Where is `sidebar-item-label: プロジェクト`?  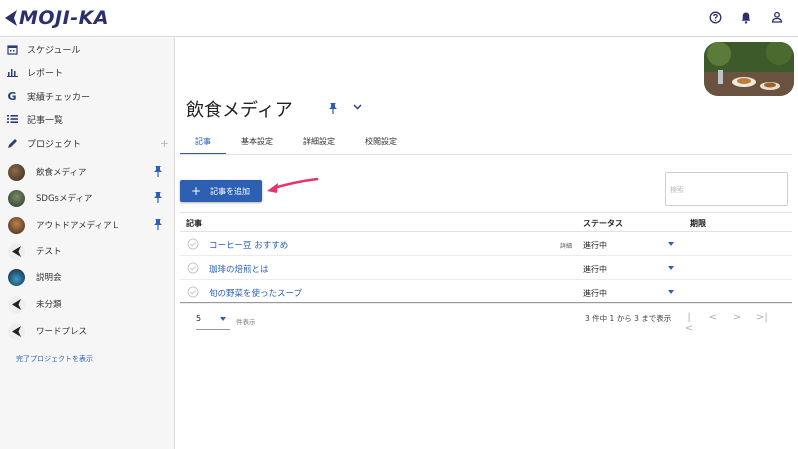 sidebar-item-label: プロジェクト is located at coordinates (54, 144).